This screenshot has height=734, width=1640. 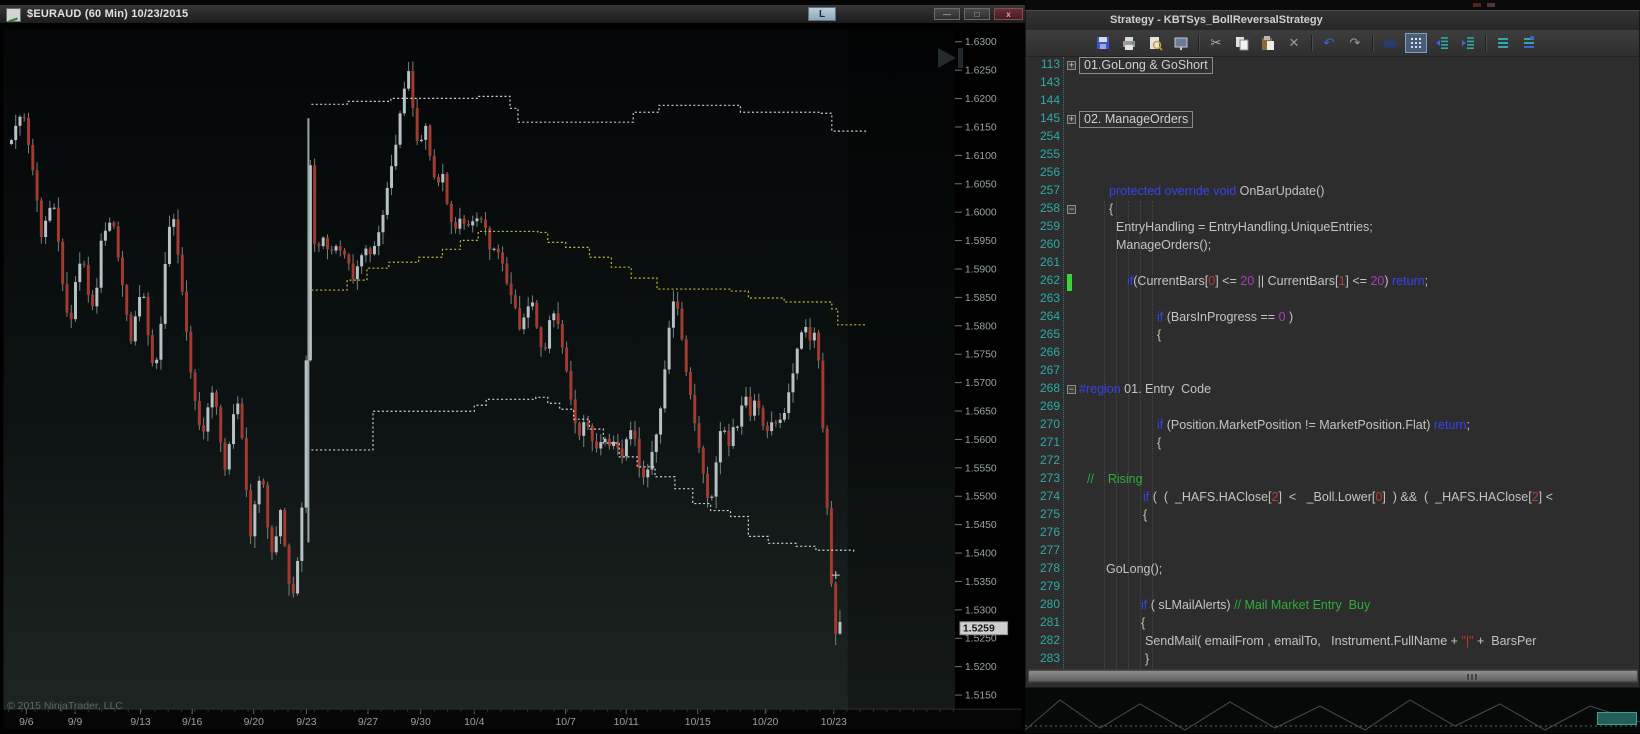 What do you see at coordinates (1332, 624) in the screenshot?
I see `code-line: 281 {` at bounding box center [1332, 624].